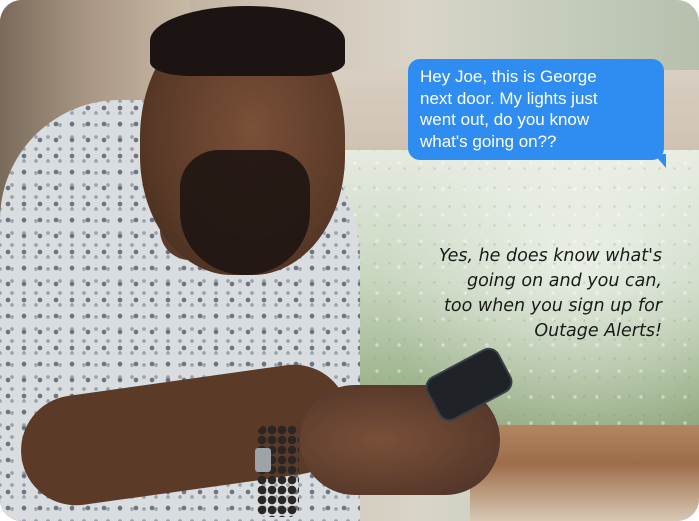  I want to click on message-line: went out, do you know, so click(505, 119).